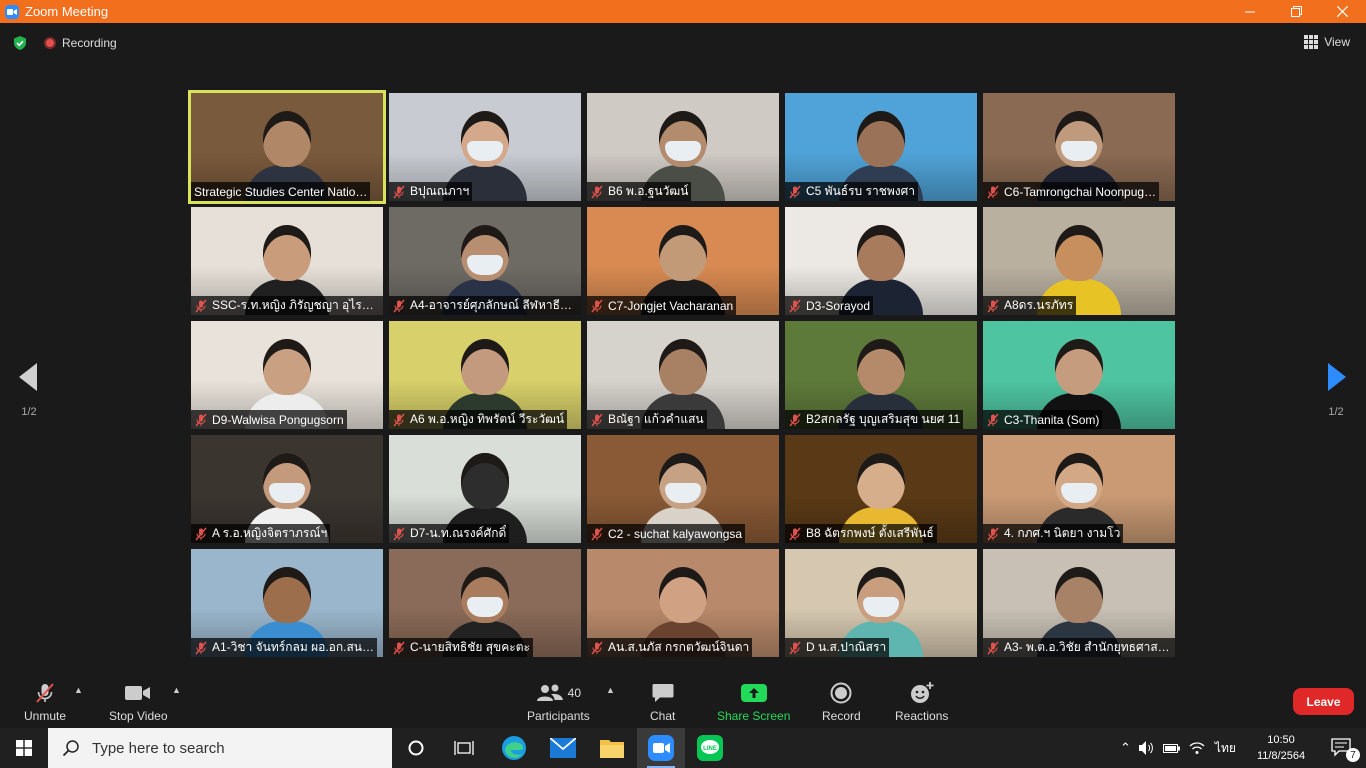 The image size is (1366, 768). Describe the element at coordinates (138, 716) in the screenshot. I see `stop-video-label: Stop Video` at that location.